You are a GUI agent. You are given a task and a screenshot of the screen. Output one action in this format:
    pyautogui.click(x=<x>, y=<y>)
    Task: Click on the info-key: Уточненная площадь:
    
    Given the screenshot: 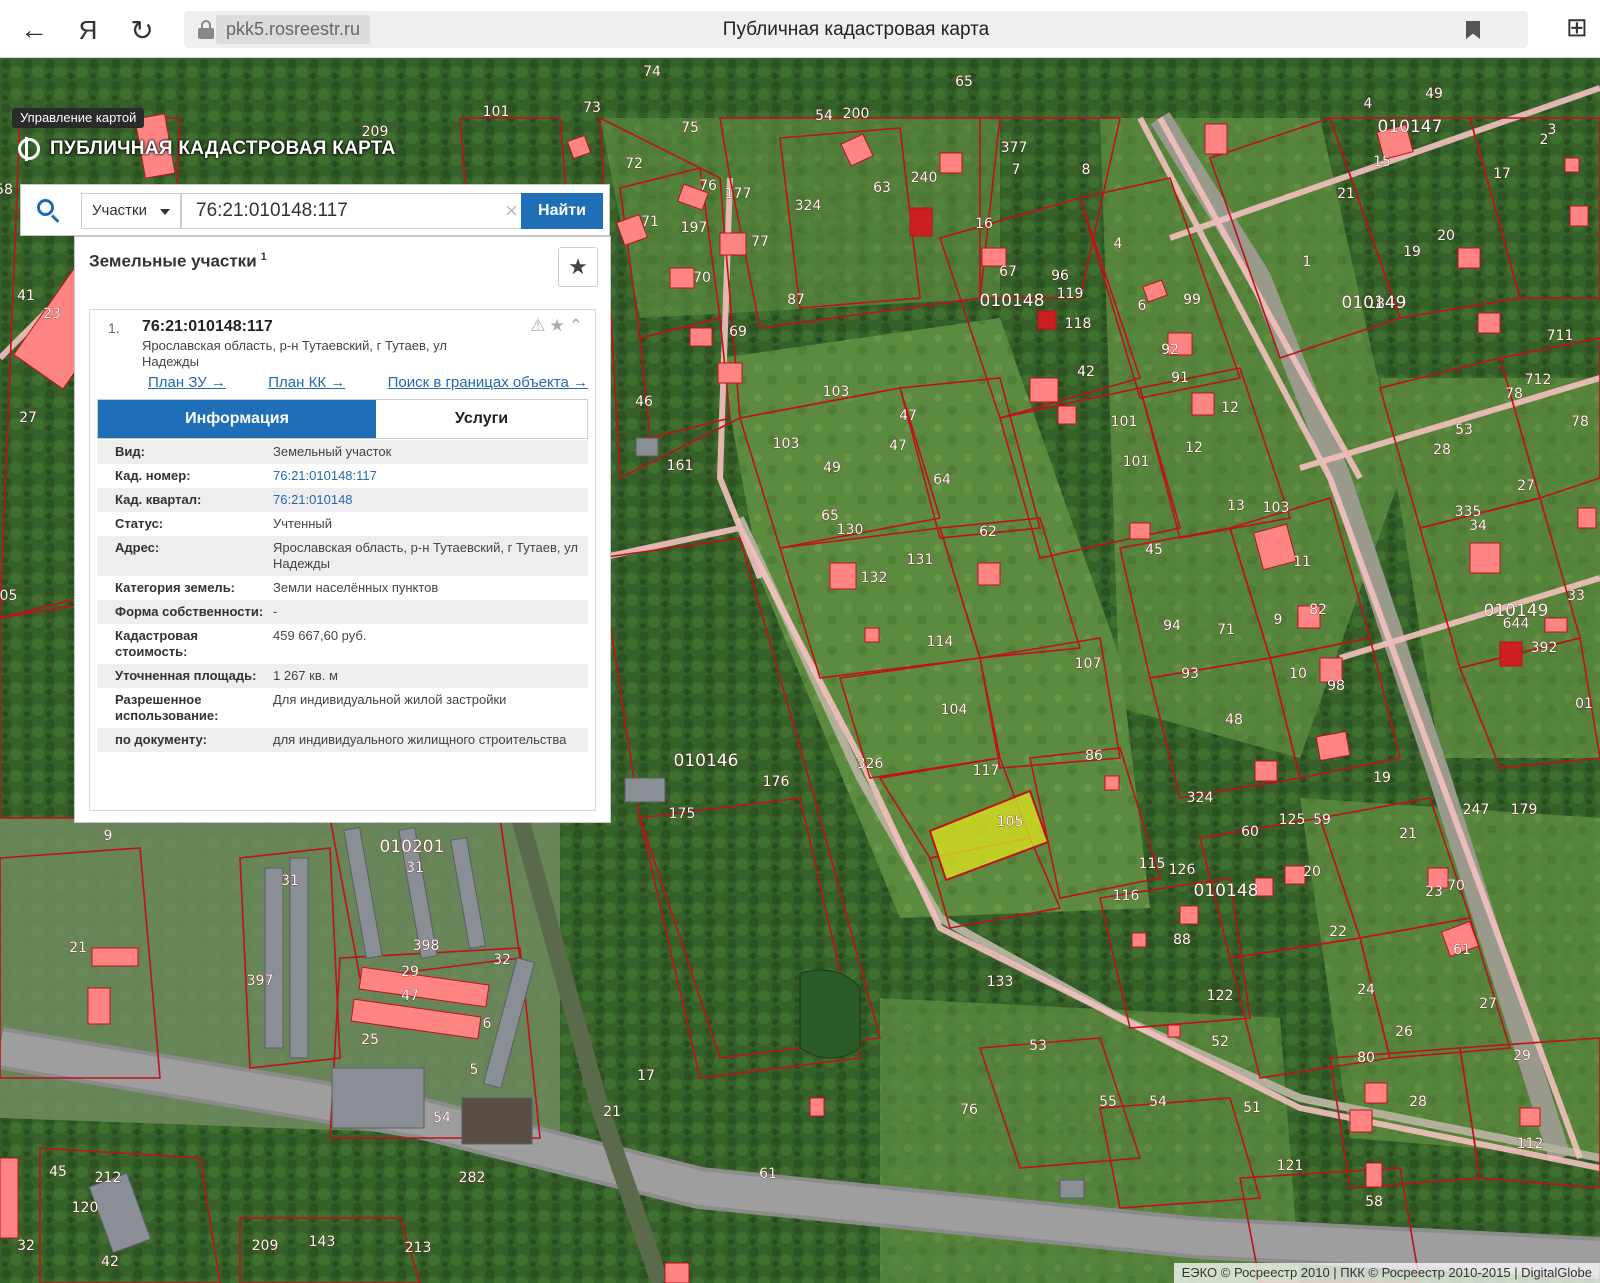 What is the action you would take?
    pyautogui.click(x=186, y=675)
    